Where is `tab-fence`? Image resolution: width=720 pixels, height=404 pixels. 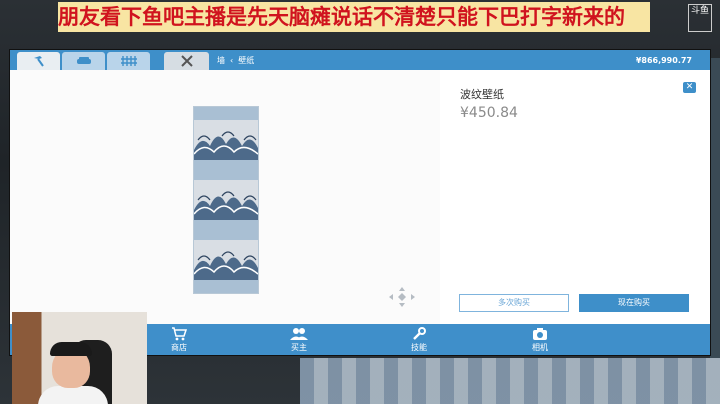
tab-fence is located at coordinates (128, 61).